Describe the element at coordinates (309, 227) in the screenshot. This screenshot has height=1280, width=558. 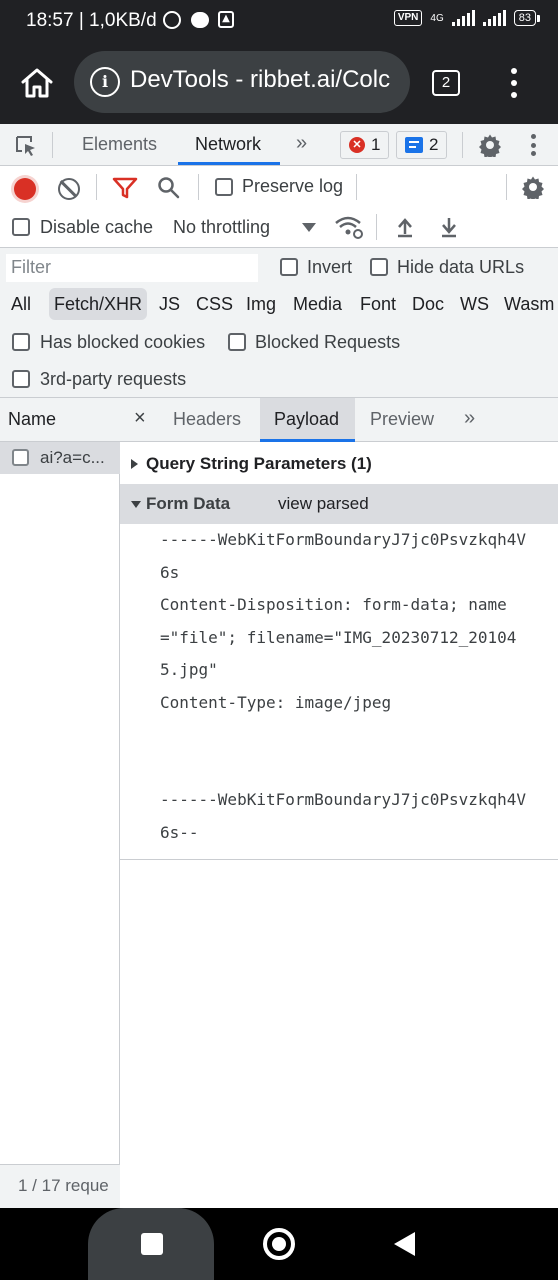
I see `throttling-dropdown-icon` at that location.